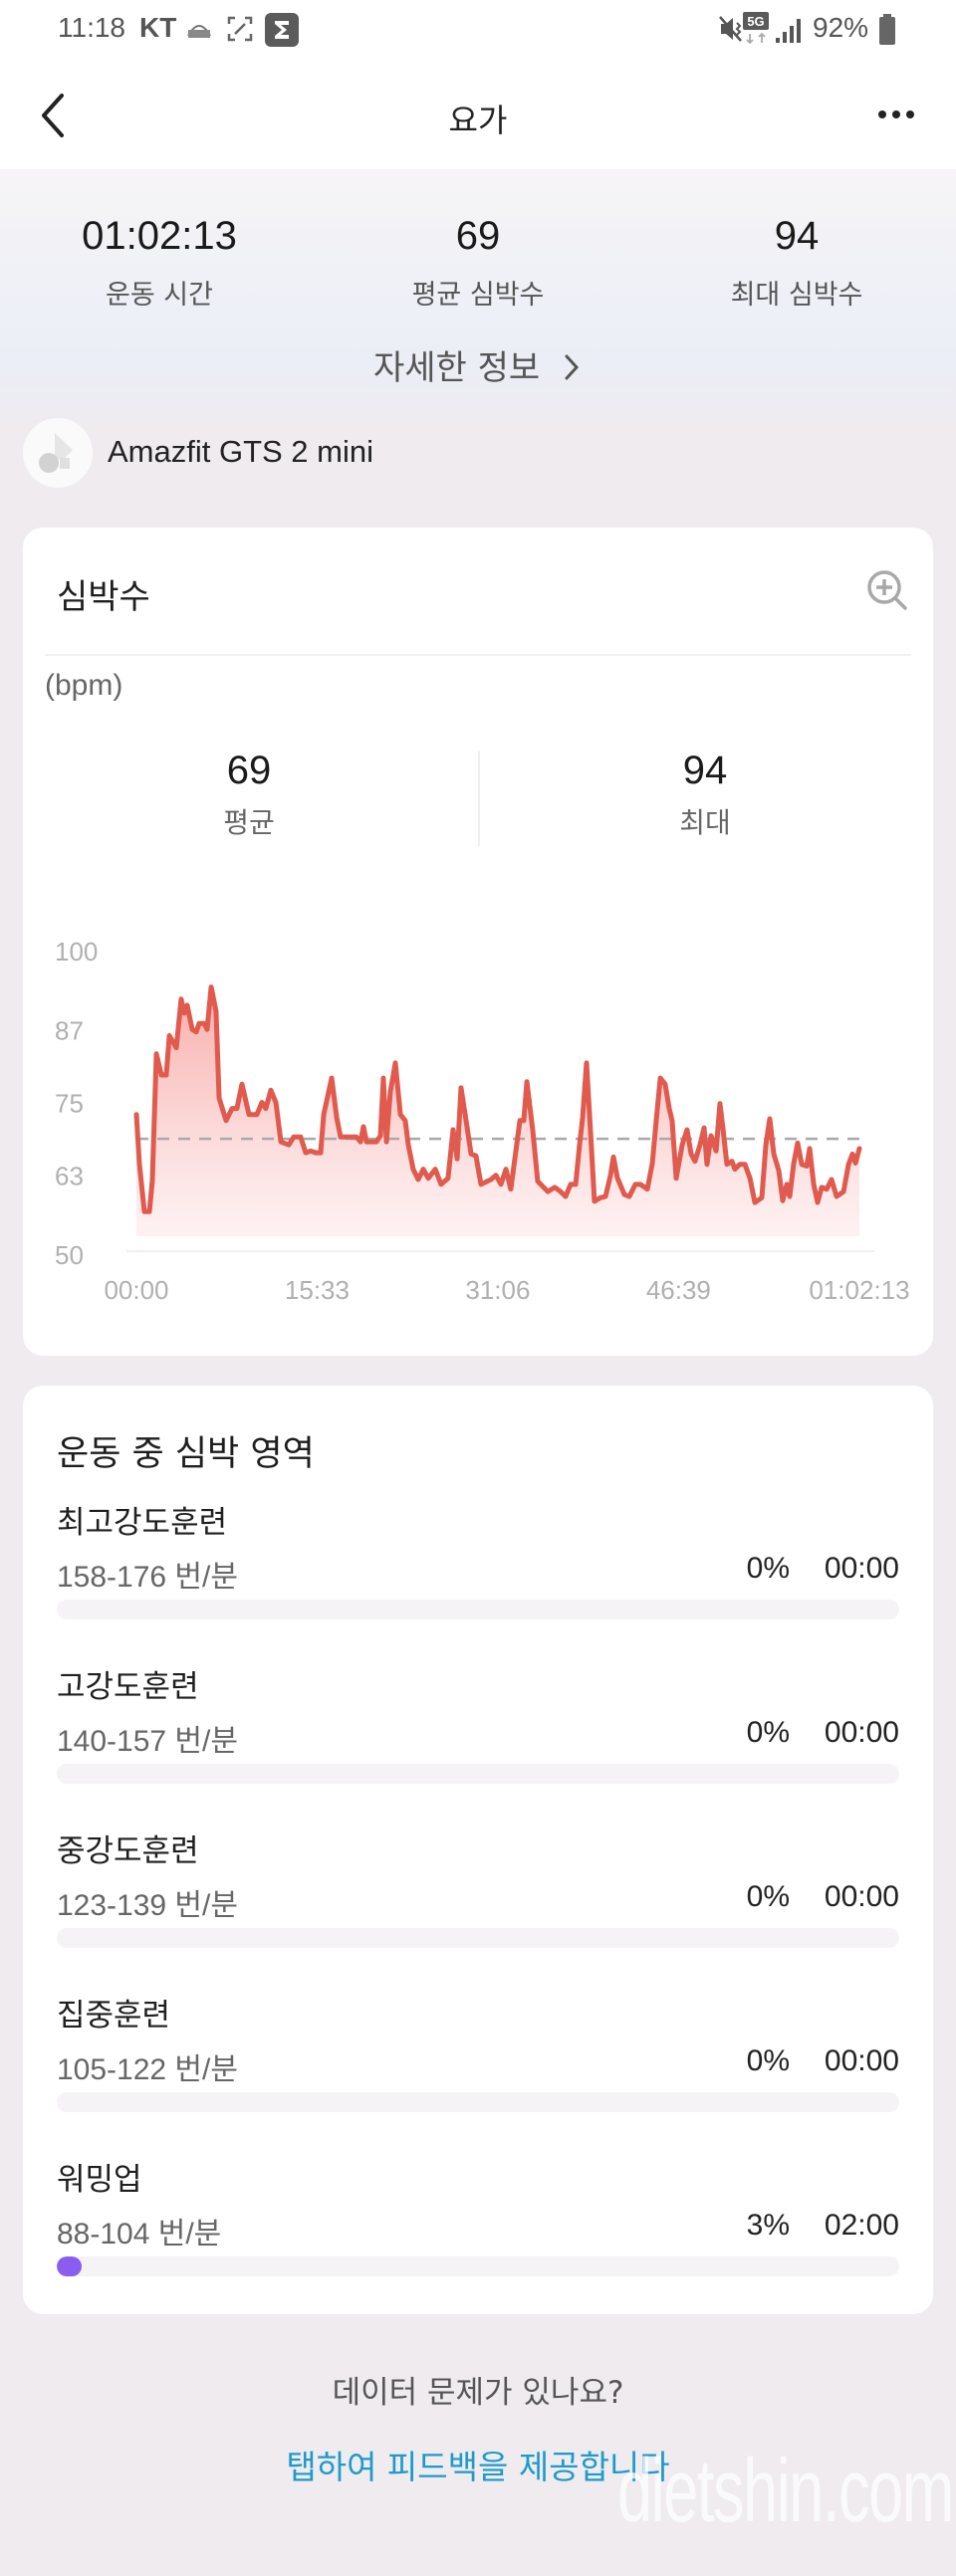 This screenshot has height=2576, width=956. I want to click on mute-vibrate-icon, so click(732, 29).